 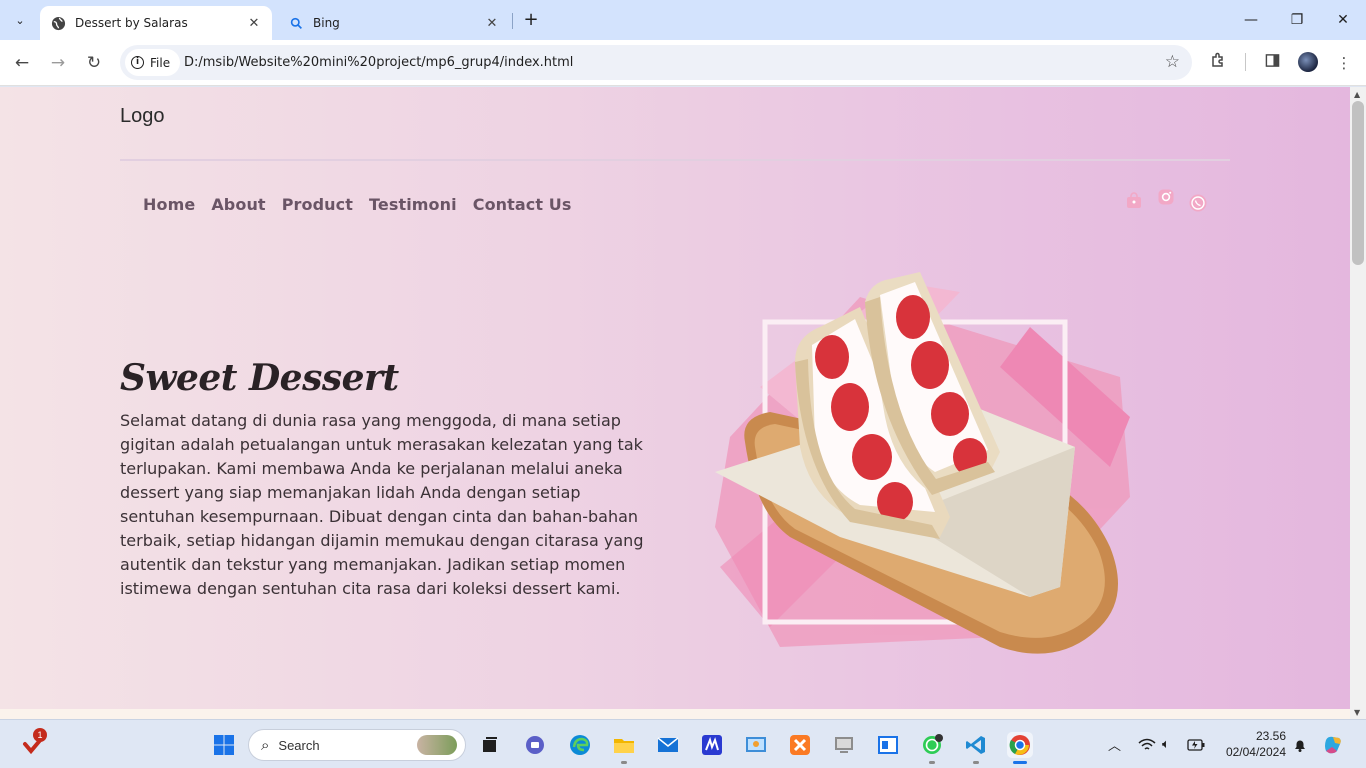 What do you see at coordinates (326, 23) in the screenshot?
I see `tab-title: Bing` at bounding box center [326, 23].